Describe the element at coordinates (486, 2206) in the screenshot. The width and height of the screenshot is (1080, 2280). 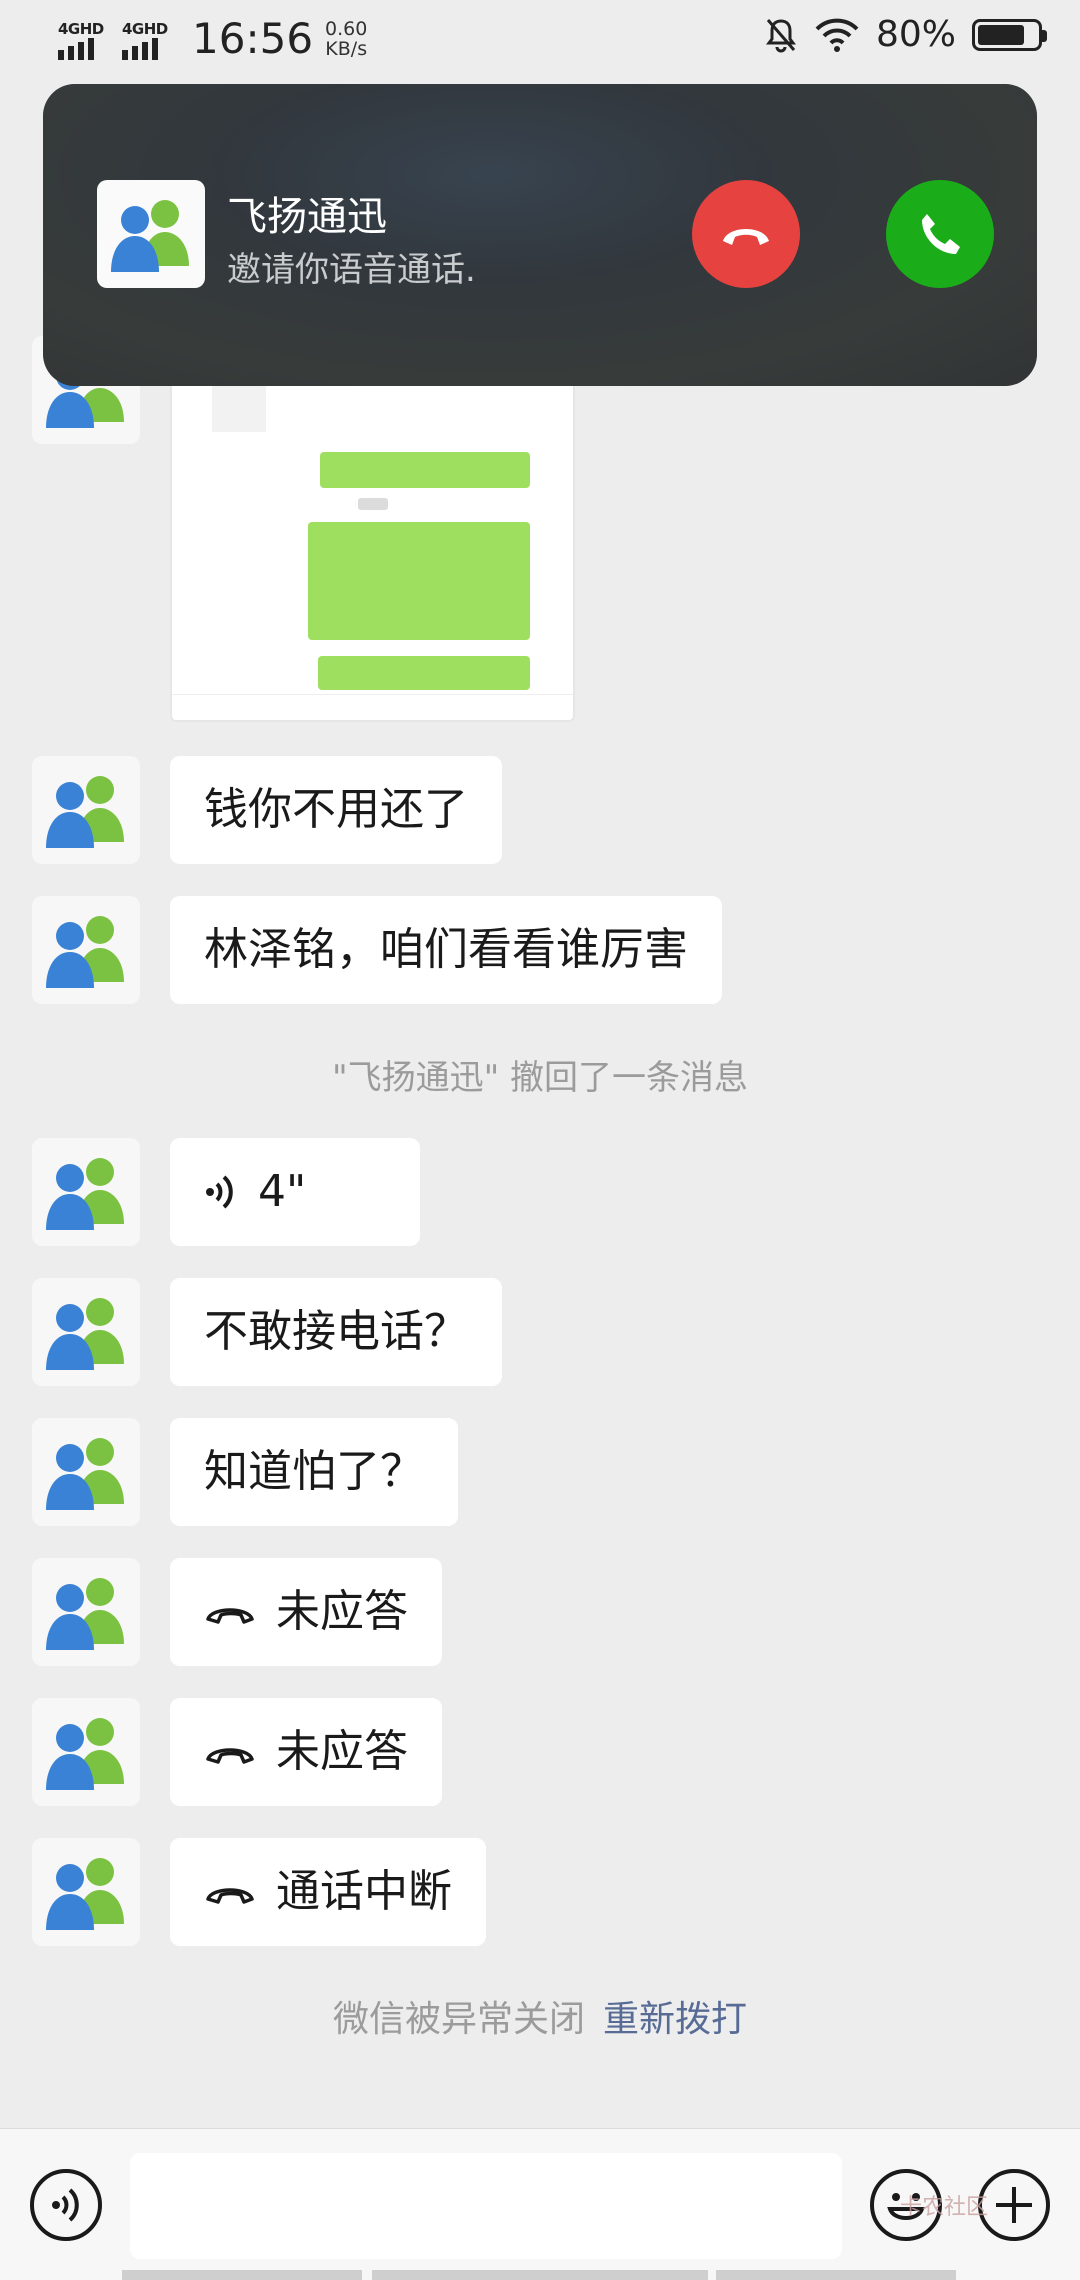
I see `message-input` at that location.